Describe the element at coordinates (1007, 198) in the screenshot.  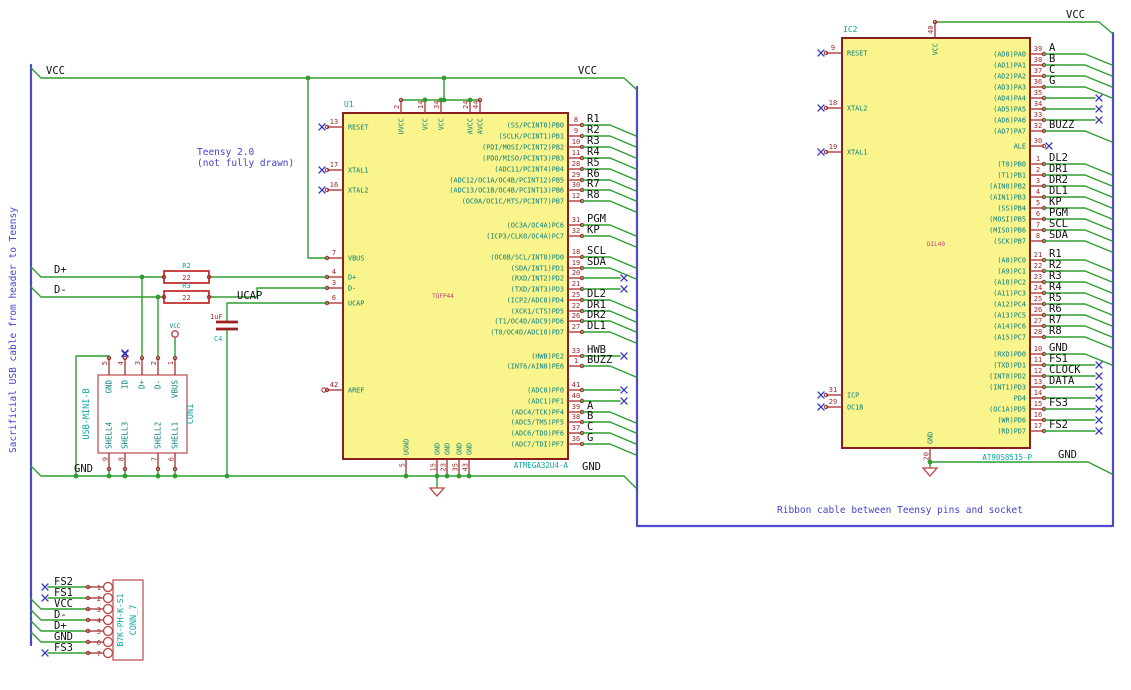
I see `pin-name: (AIN1)PB3` at that location.